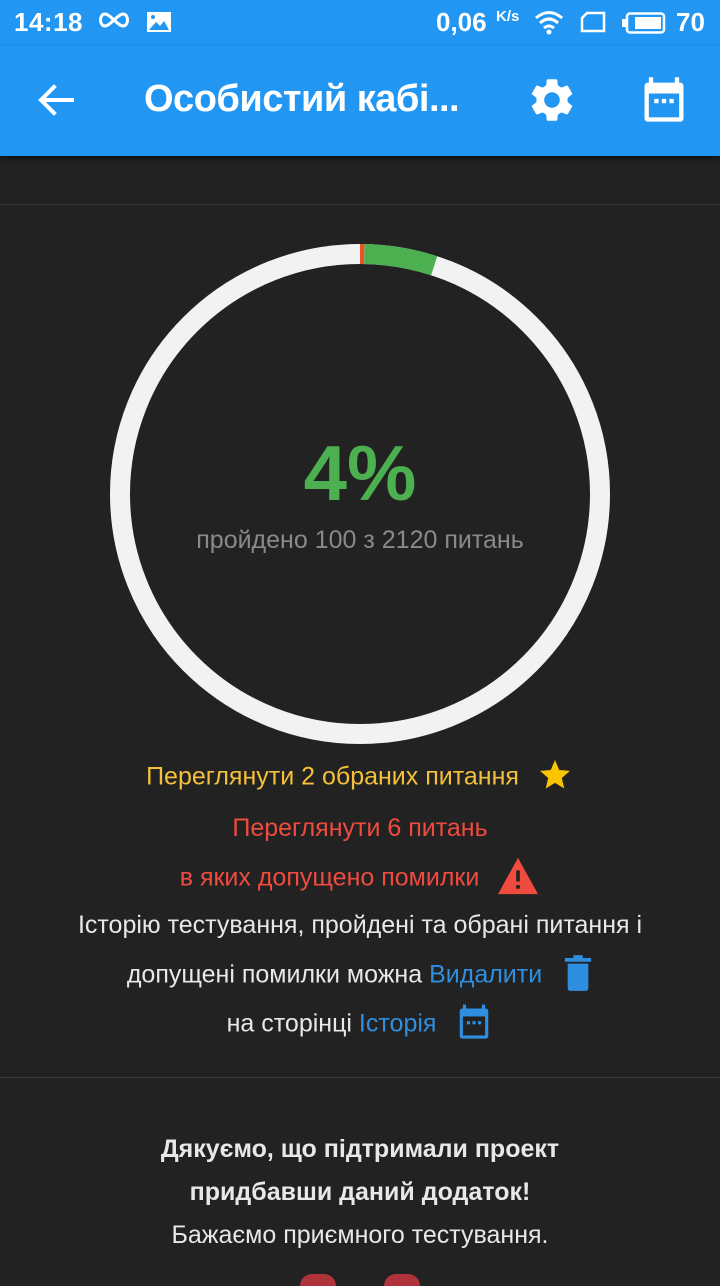  Describe the element at coordinates (360, 539) in the screenshot. I see `progress-passed-text: пройдено 100 з 2120 питань` at that location.